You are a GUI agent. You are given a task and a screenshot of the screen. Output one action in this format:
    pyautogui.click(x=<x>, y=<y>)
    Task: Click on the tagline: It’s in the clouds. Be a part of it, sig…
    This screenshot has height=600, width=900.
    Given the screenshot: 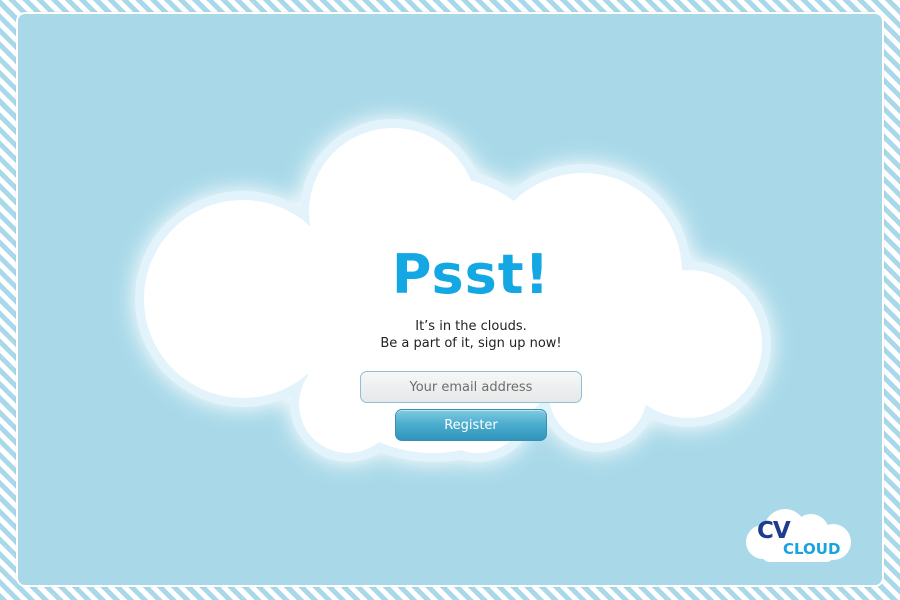 What is the action you would take?
    pyautogui.click(x=471, y=335)
    